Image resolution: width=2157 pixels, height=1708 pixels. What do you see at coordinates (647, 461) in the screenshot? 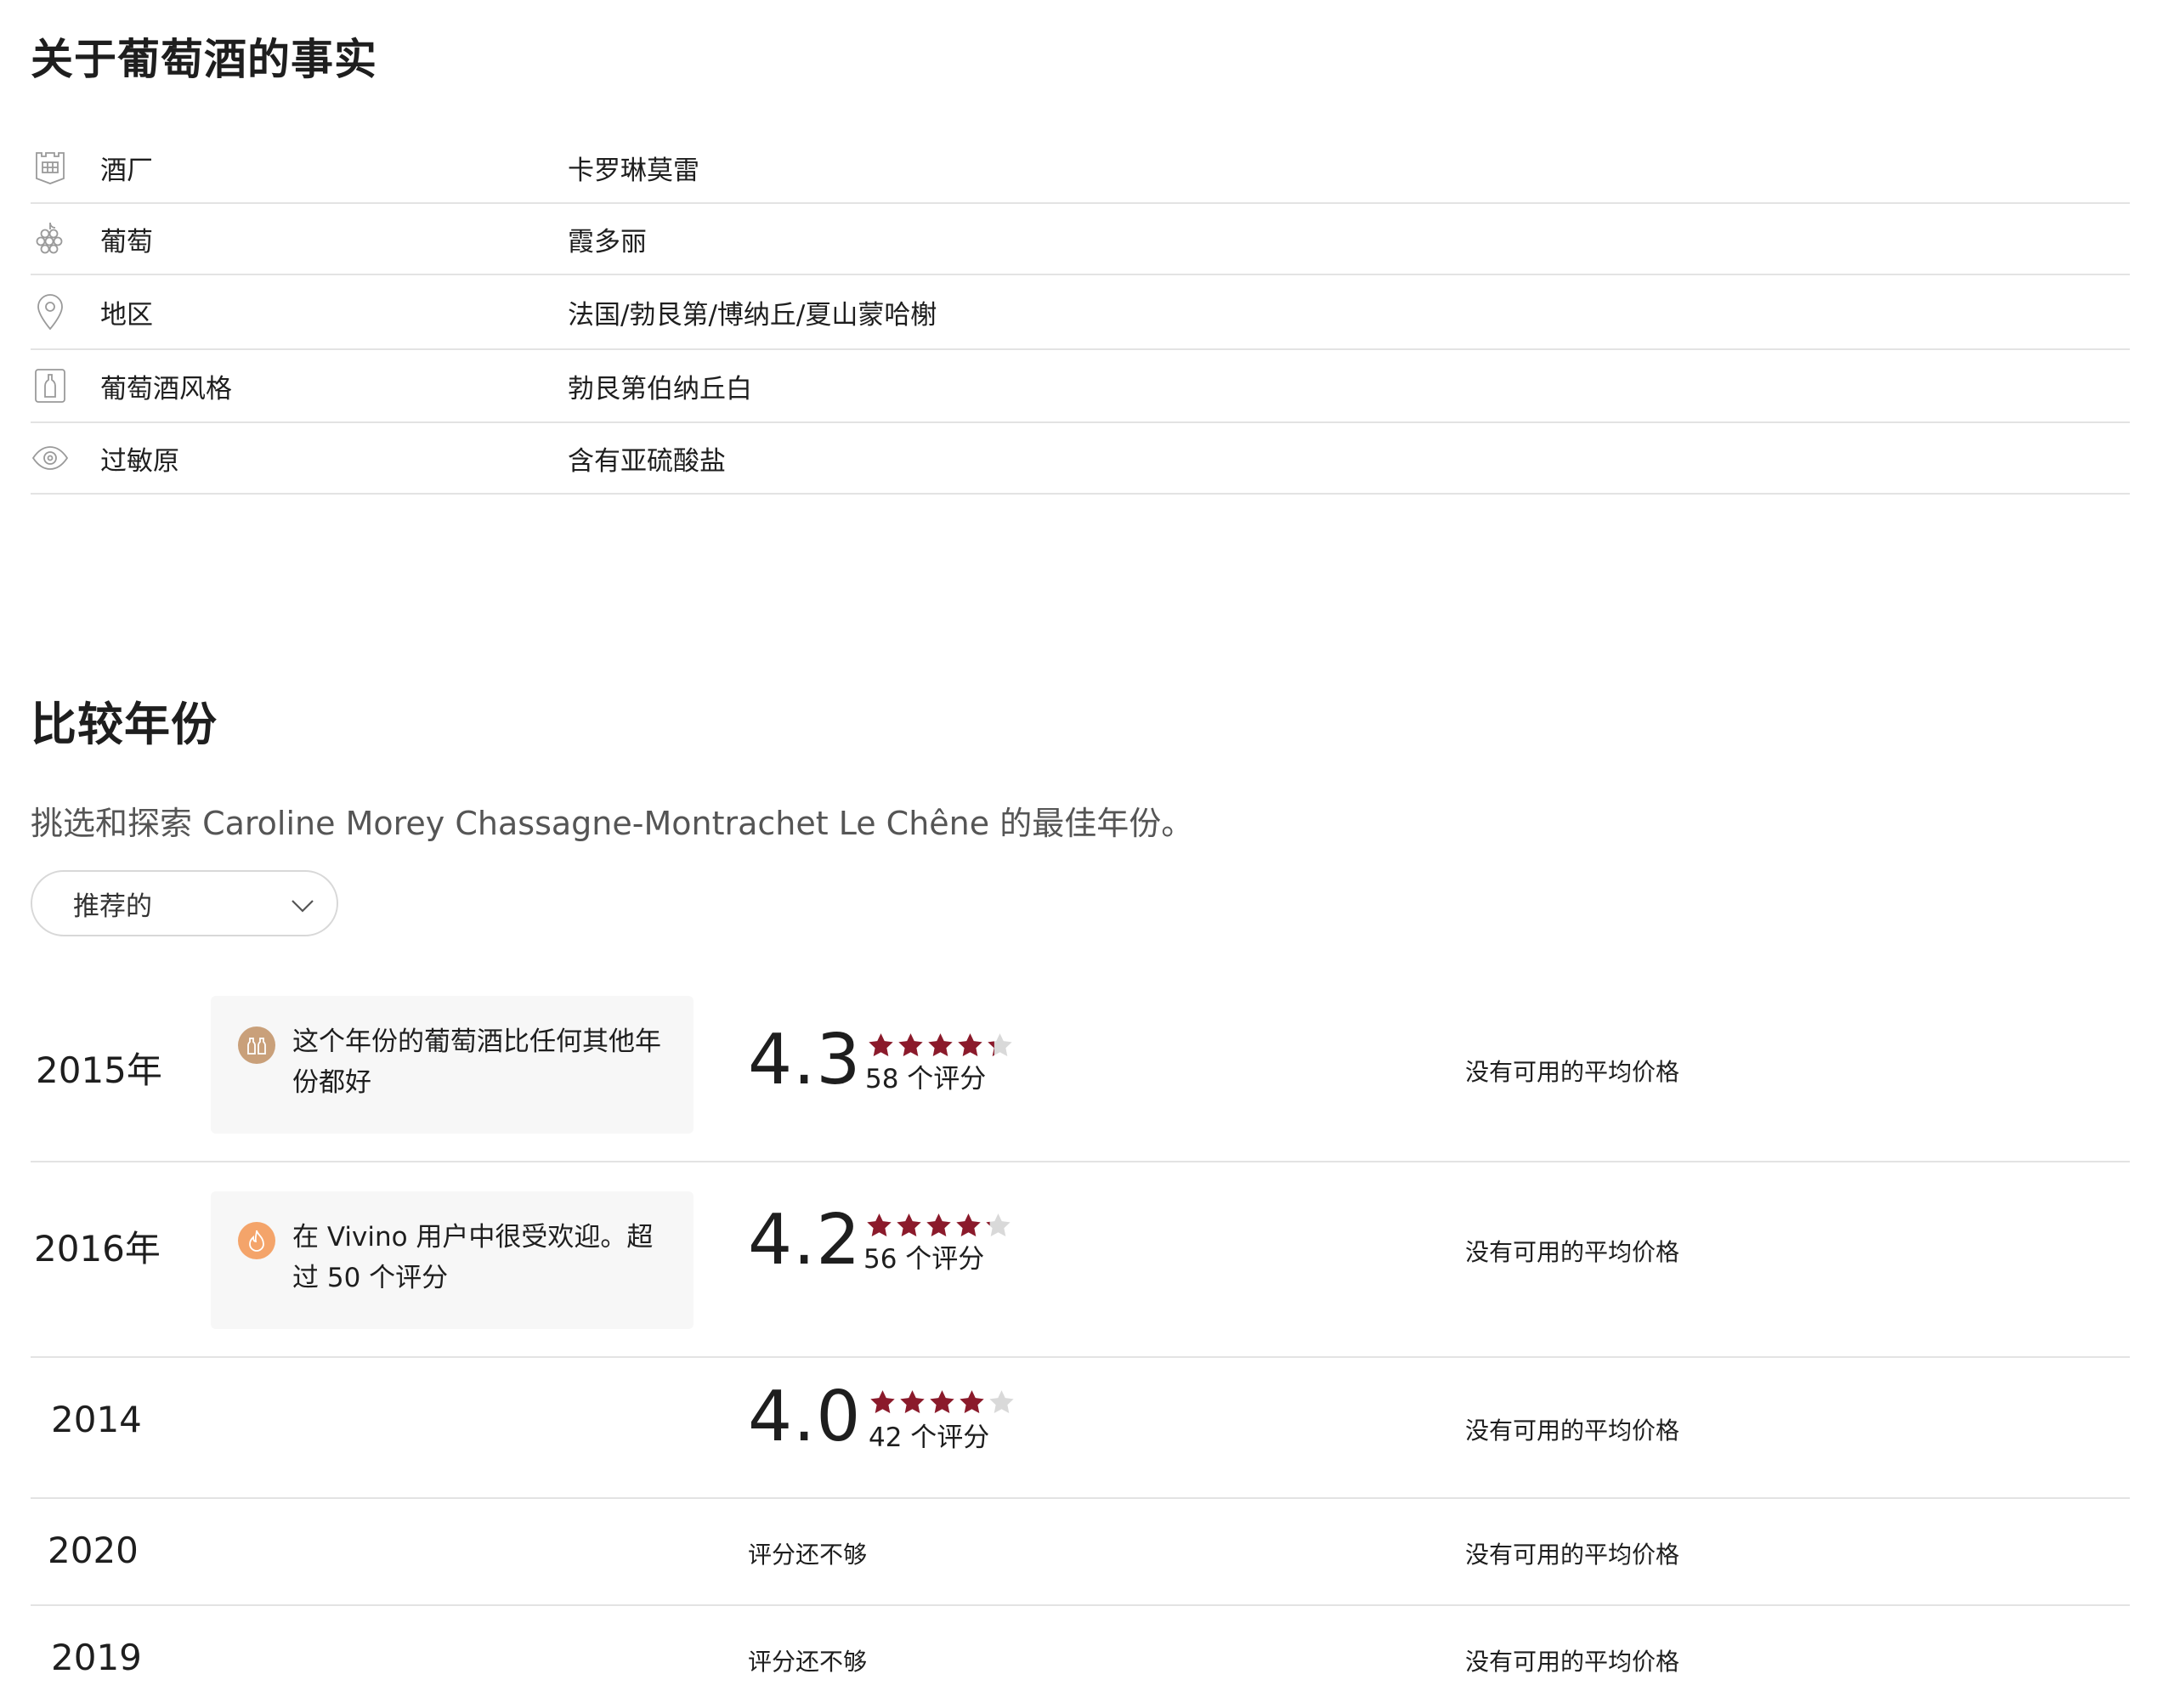
I see `fact-value-allergens: 含有亚硫酸盐` at bounding box center [647, 461].